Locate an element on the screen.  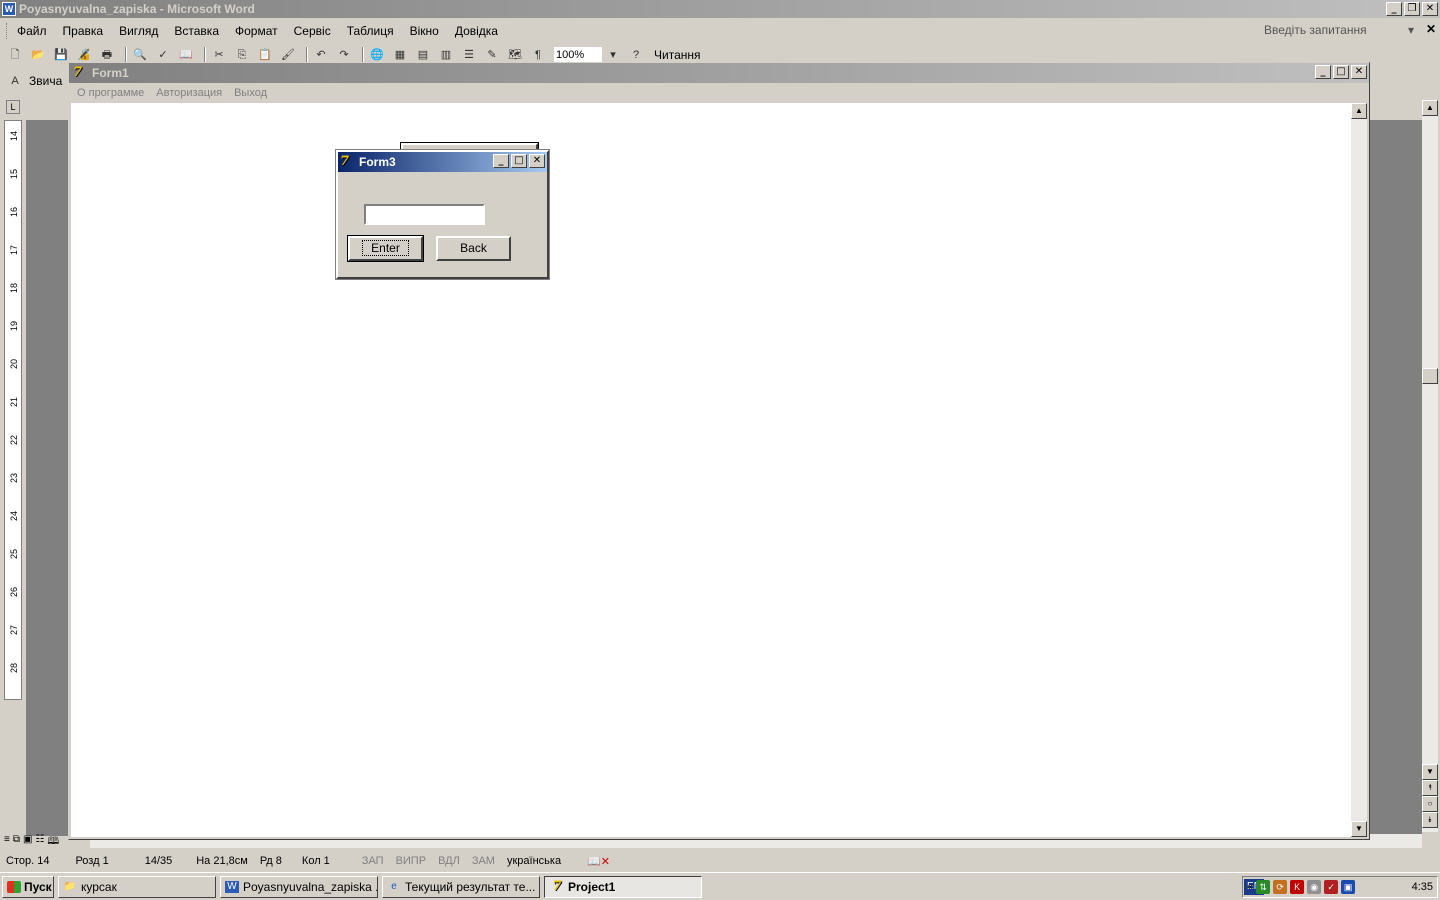
insert-table-icon: ▤ is located at coordinates (423, 55).